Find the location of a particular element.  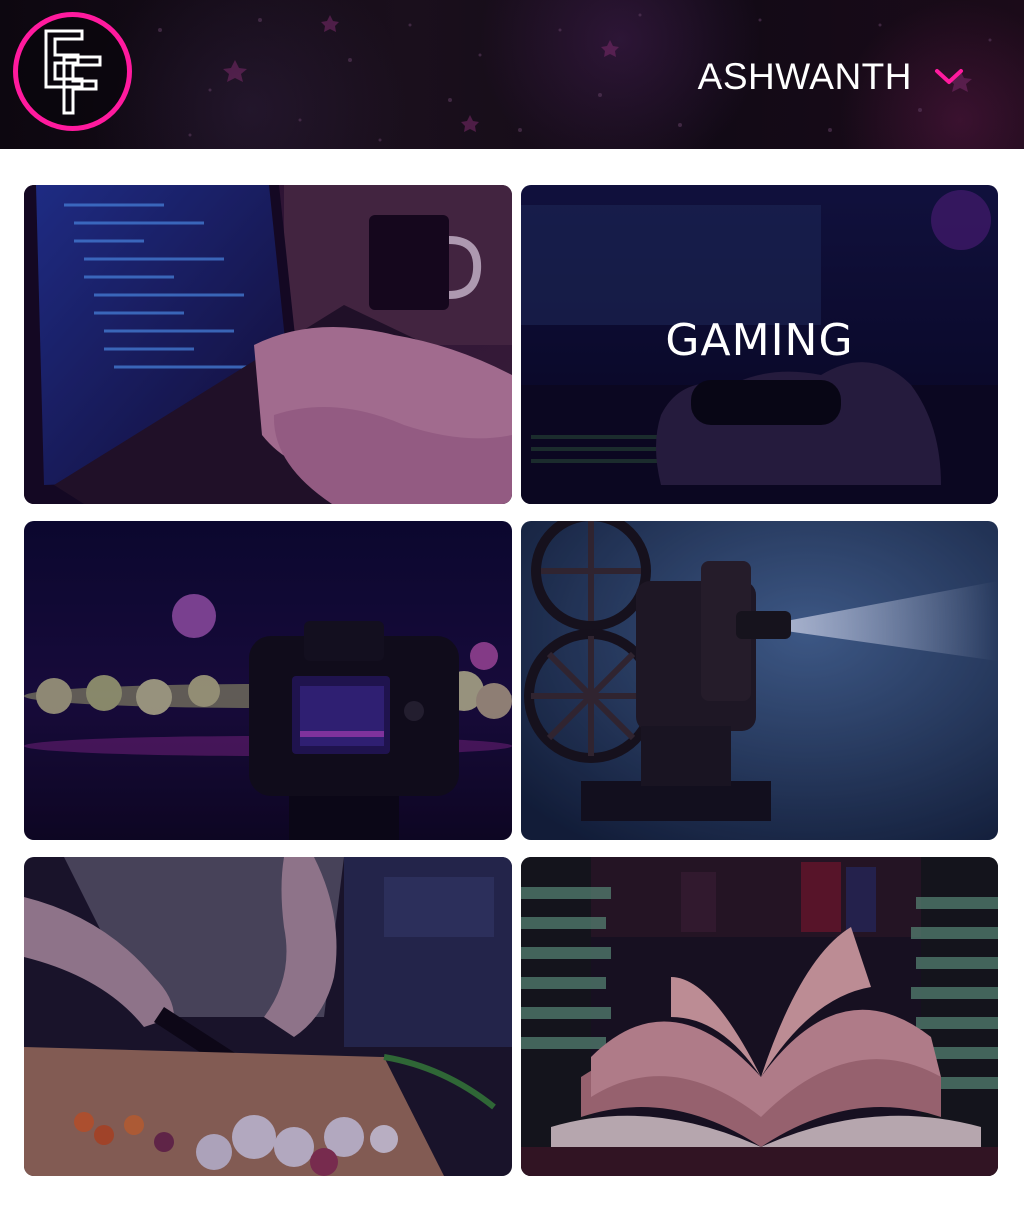

user-name: ASHWANTH is located at coordinates (805, 77).